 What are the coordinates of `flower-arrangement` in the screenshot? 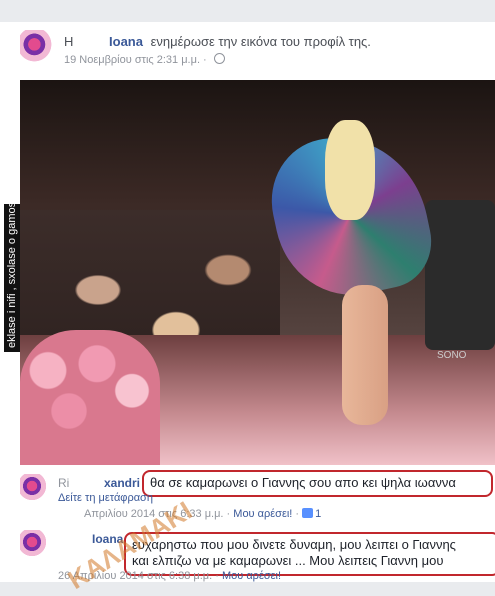 It's located at (90, 397).